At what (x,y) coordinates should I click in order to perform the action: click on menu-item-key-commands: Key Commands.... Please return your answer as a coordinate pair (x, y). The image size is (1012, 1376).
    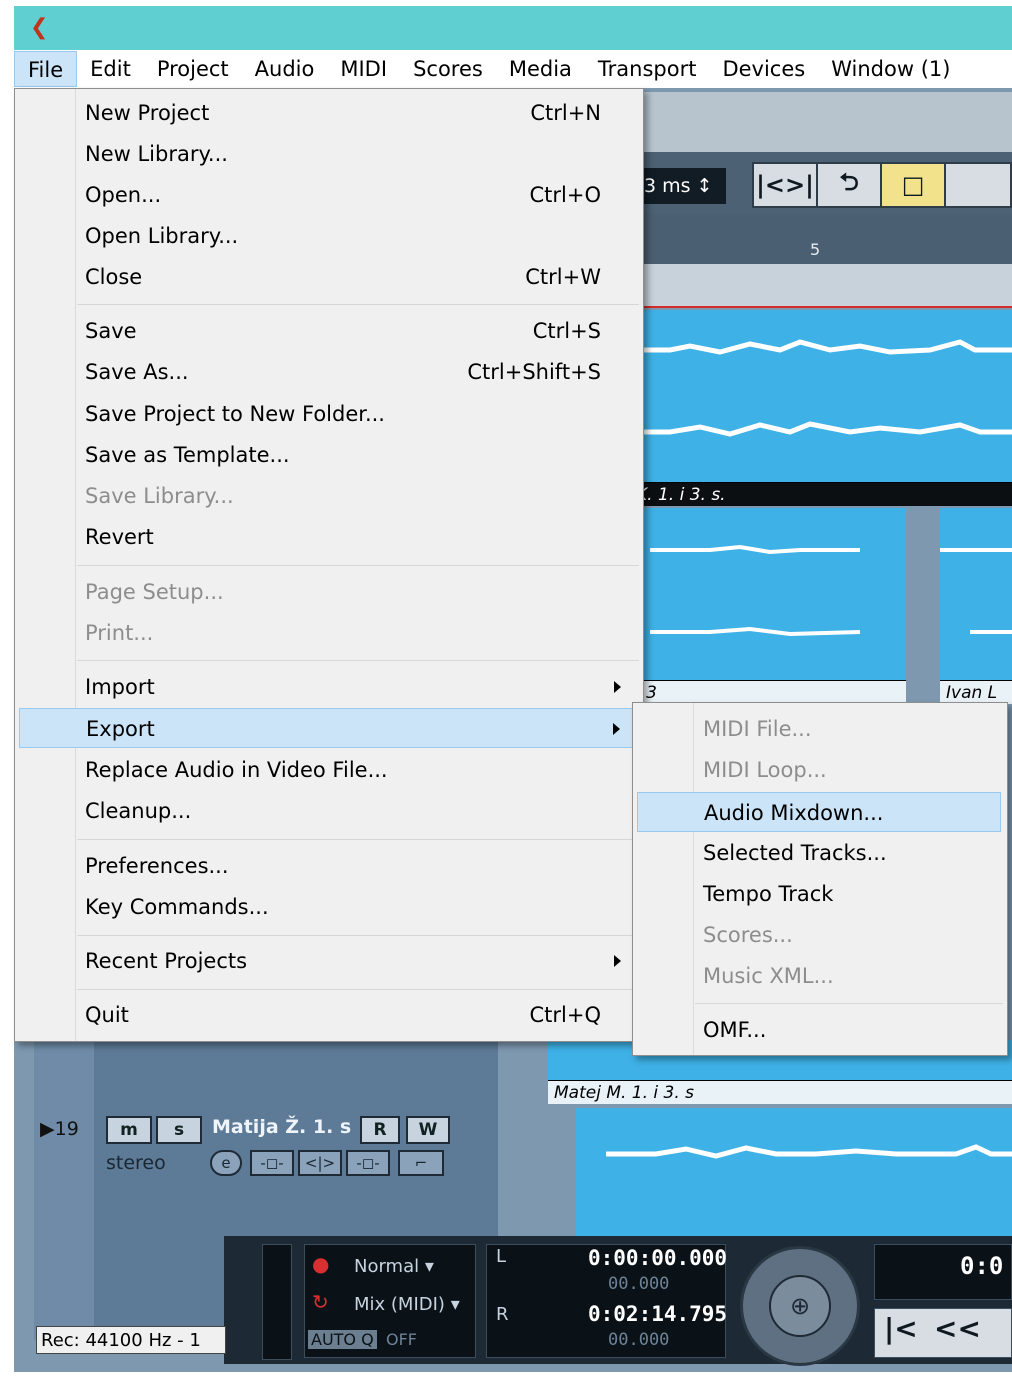
    Looking at the image, I should click on (329, 907).